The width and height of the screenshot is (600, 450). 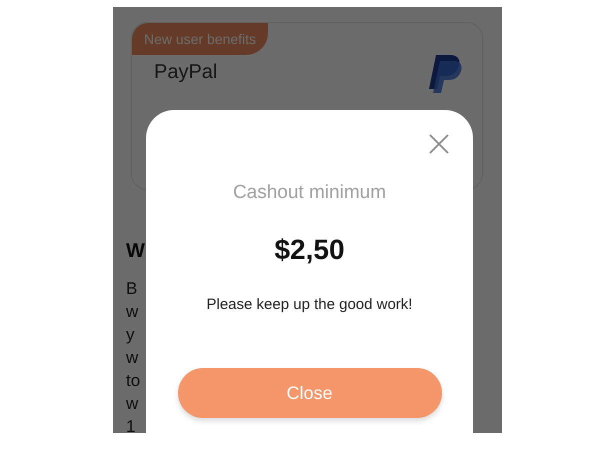 I want to click on benefit-badge: New user benefits, so click(x=200, y=39).